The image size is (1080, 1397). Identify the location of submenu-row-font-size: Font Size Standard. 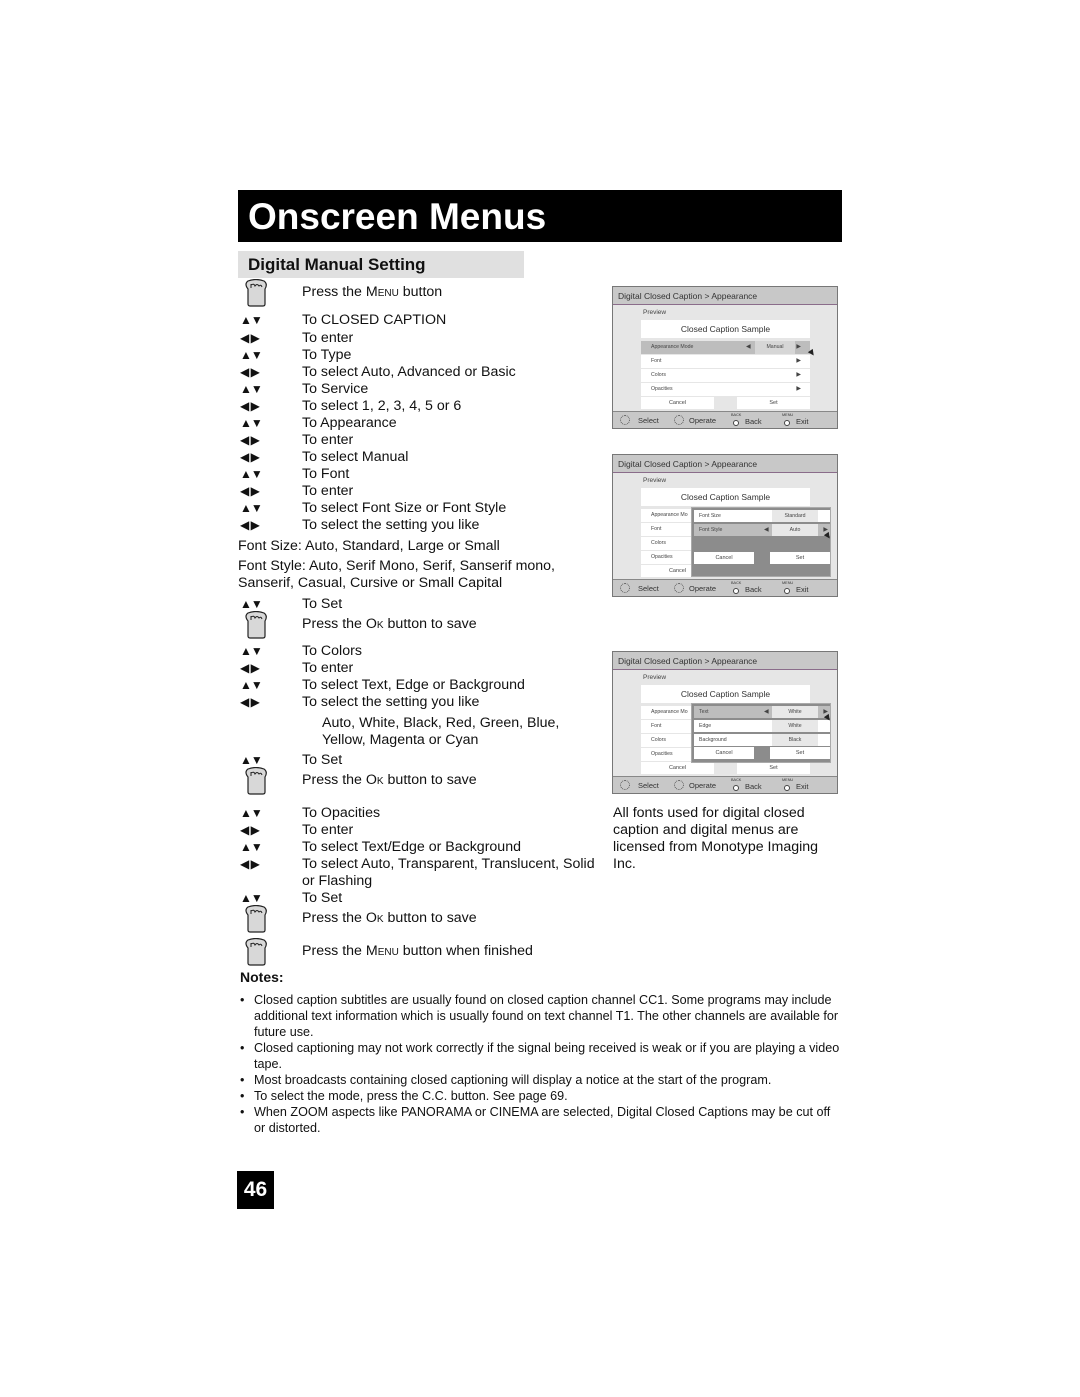
(762, 516).